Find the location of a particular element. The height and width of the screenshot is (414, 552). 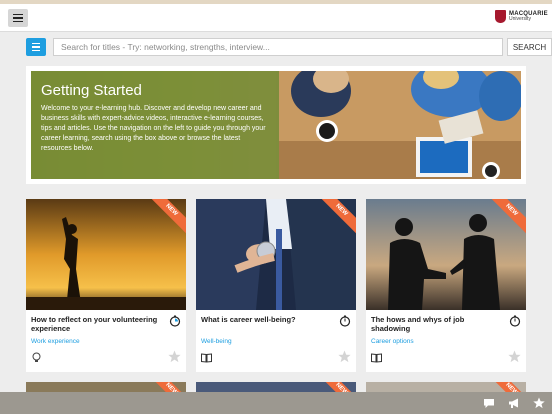

chat-icon is located at coordinates (489, 403).